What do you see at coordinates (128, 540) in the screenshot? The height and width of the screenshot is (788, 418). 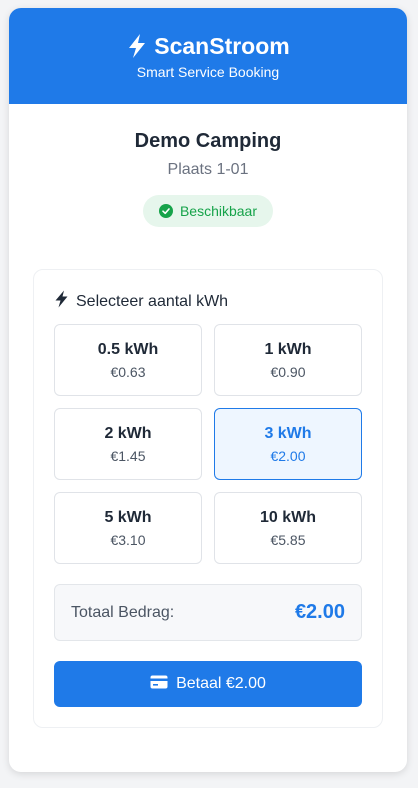 I see `option-price: €3.10` at bounding box center [128, 540].